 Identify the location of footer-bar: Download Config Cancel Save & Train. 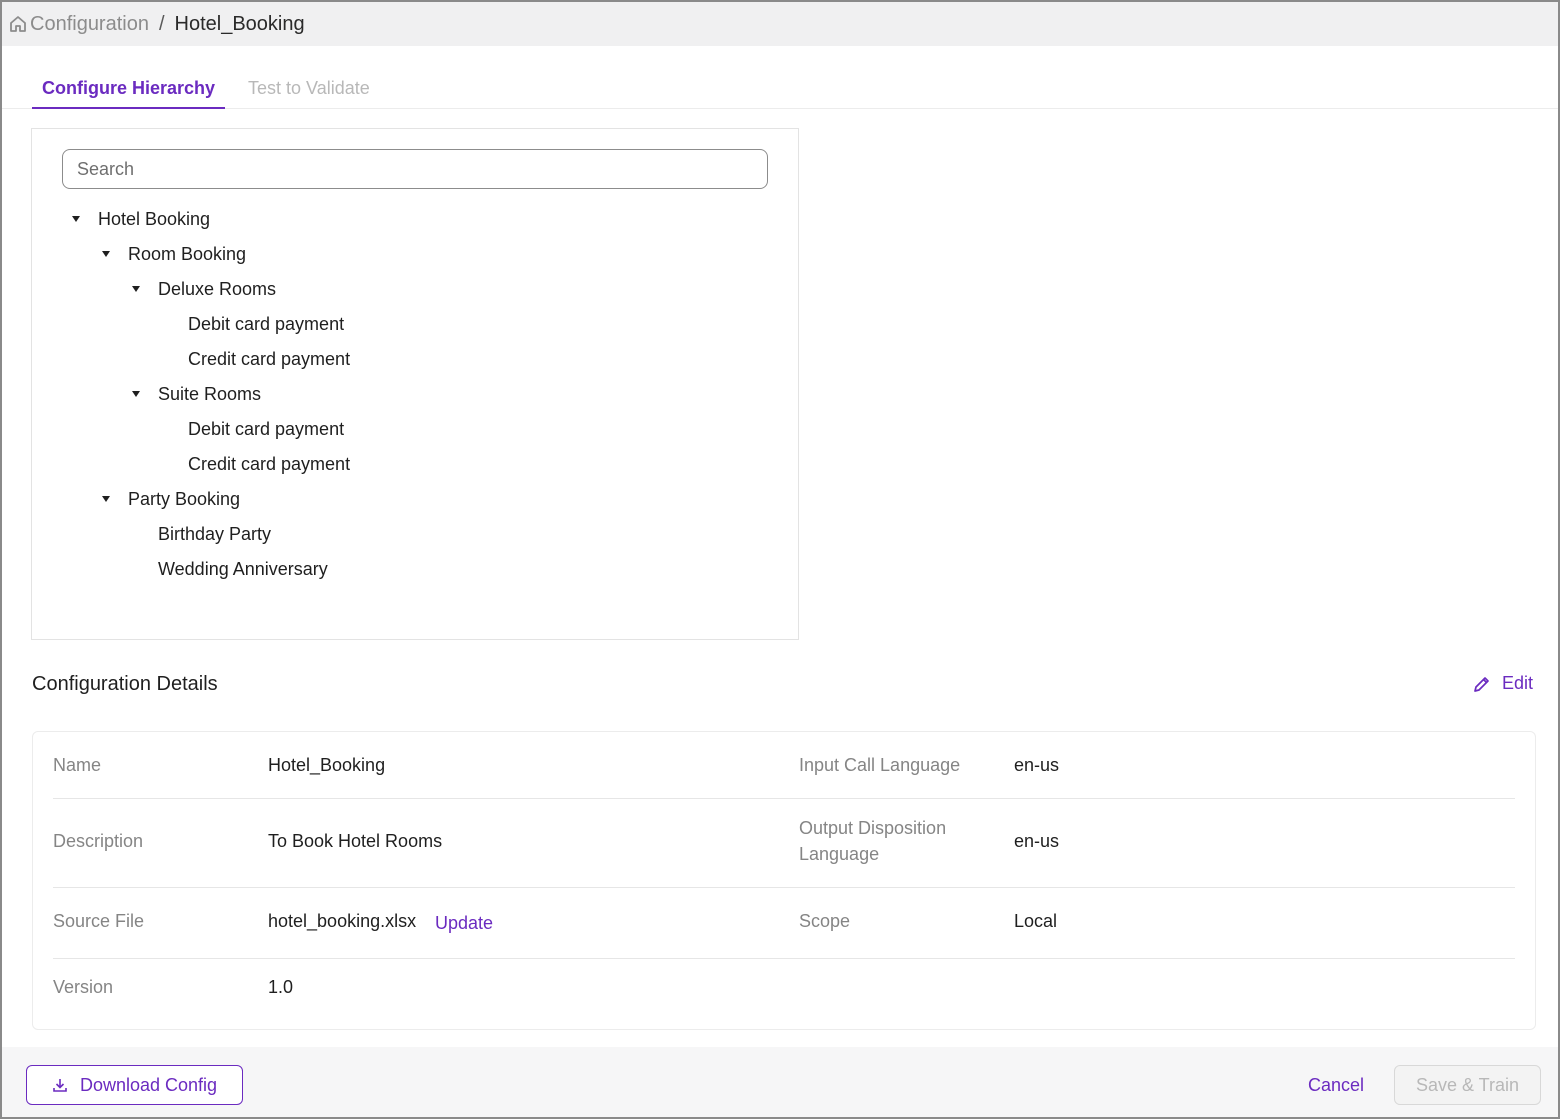
(780, 1082).